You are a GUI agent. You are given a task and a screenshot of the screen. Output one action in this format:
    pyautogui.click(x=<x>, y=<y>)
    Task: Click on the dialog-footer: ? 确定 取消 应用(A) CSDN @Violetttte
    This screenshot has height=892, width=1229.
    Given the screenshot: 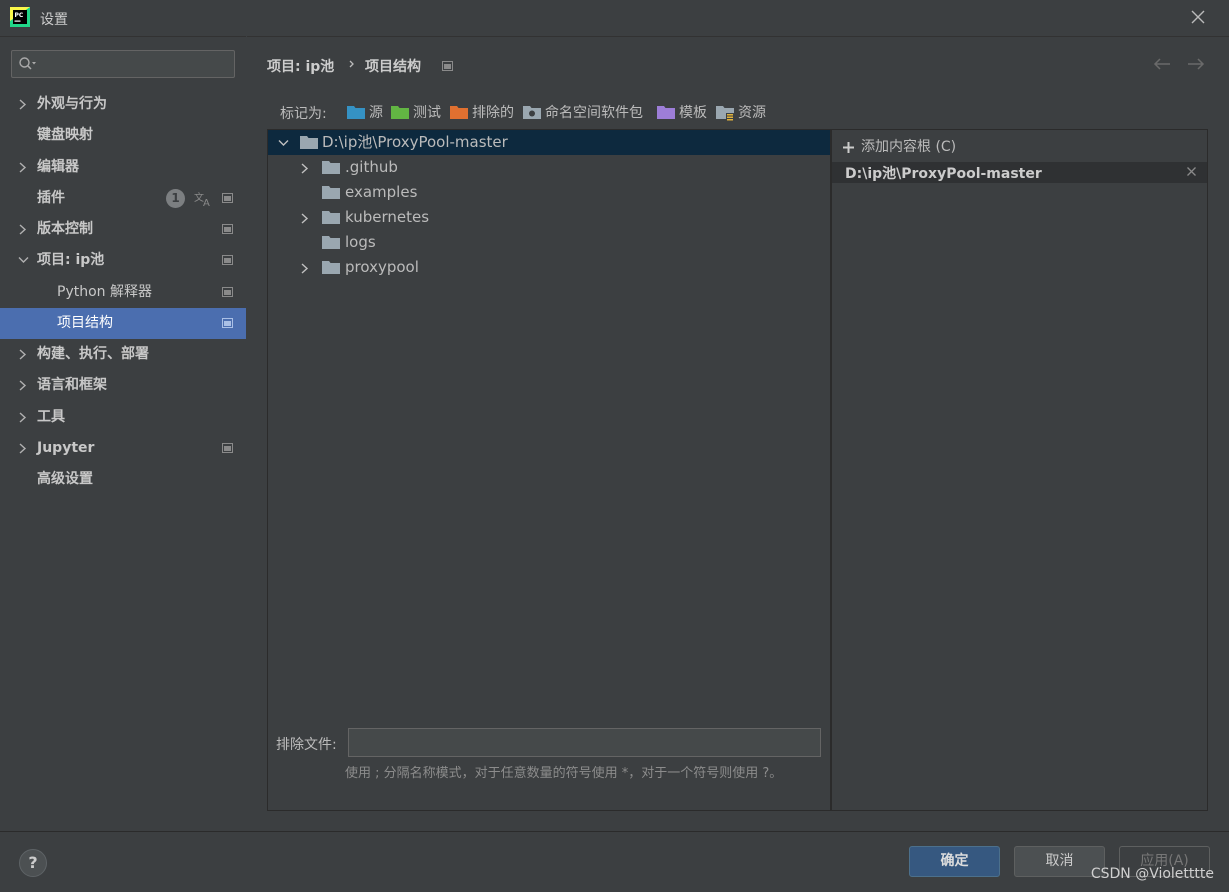 What is the action you would take?
    pyautogui.click(x=614, y=861)
    